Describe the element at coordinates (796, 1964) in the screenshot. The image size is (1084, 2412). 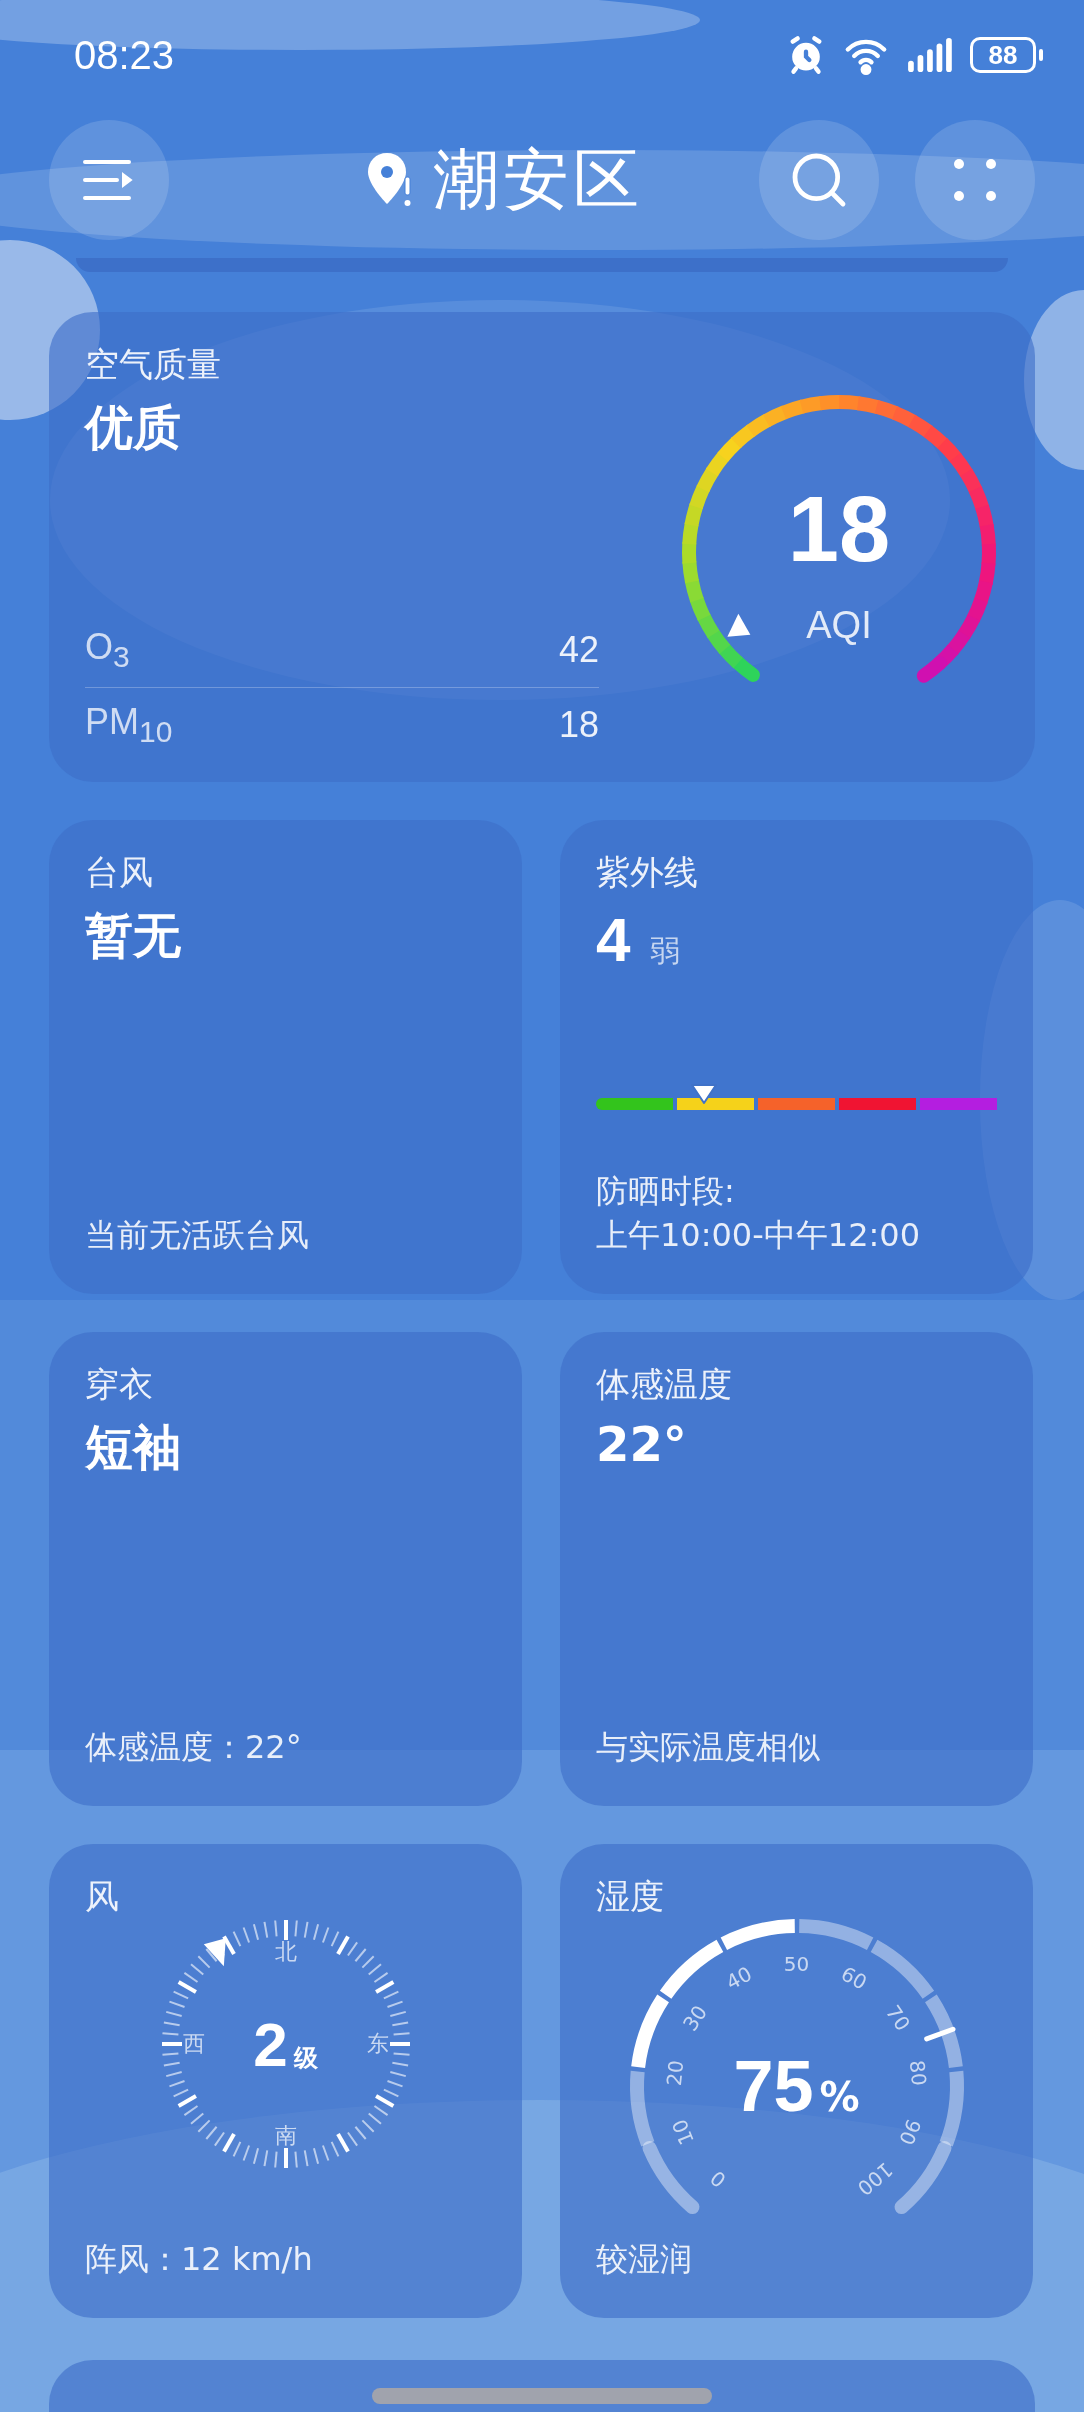
I see `humidity-scale-label: 50` at that location.